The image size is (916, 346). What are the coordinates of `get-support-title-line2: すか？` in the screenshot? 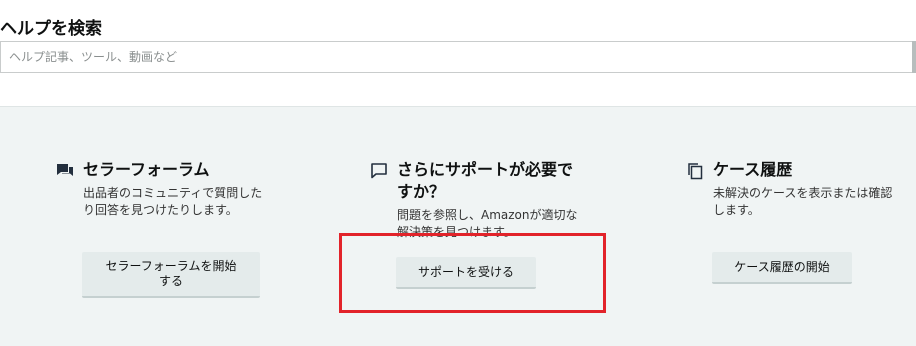 It's located at (421, 191).